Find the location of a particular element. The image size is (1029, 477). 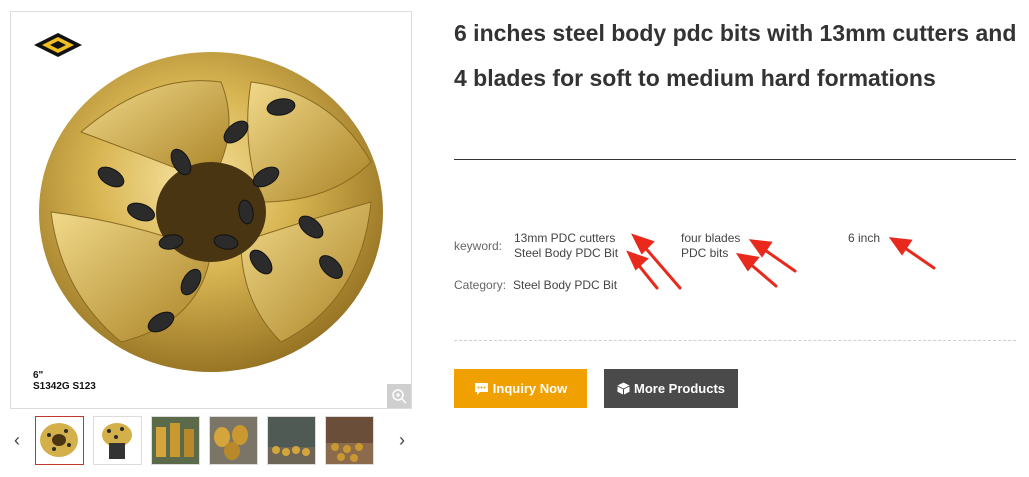

inquiry-now-label: Inquiry Now is located at coordinates (530, 388).